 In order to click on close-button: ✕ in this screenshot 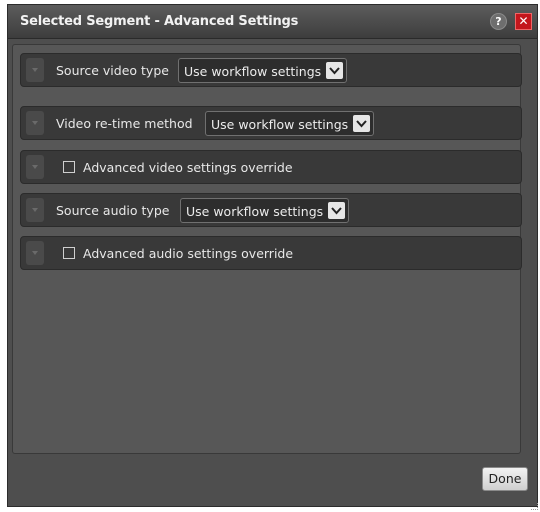, I will do `click(523, 21)`.